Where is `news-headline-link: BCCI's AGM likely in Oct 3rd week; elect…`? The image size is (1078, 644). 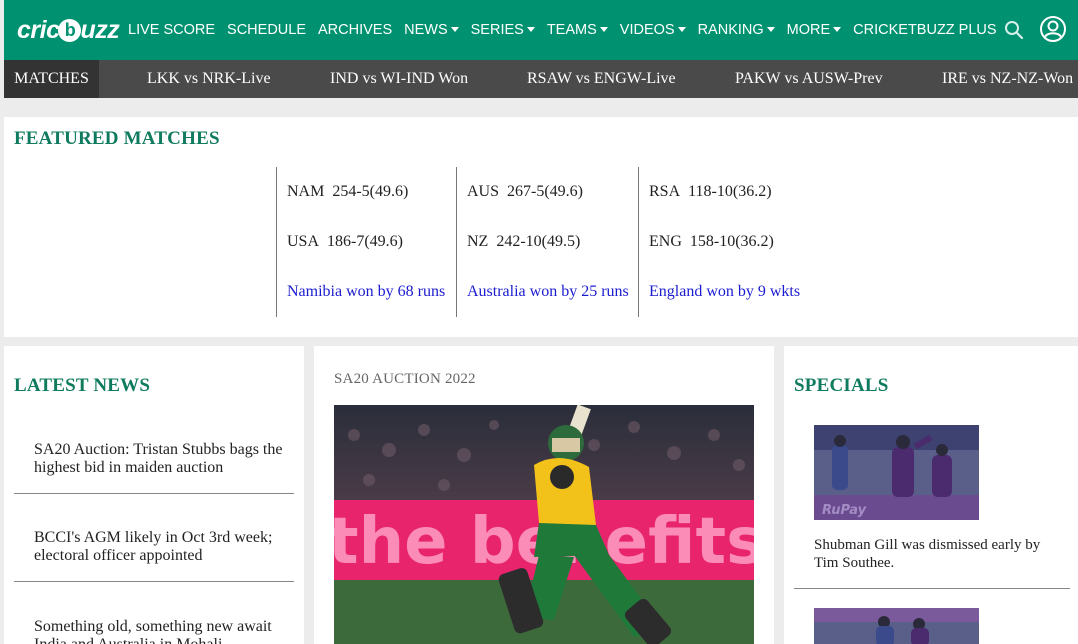
news-headline-link: BCCI's AGM likely in Oct 3rd week; elect… is located at coordinates (154, 547).